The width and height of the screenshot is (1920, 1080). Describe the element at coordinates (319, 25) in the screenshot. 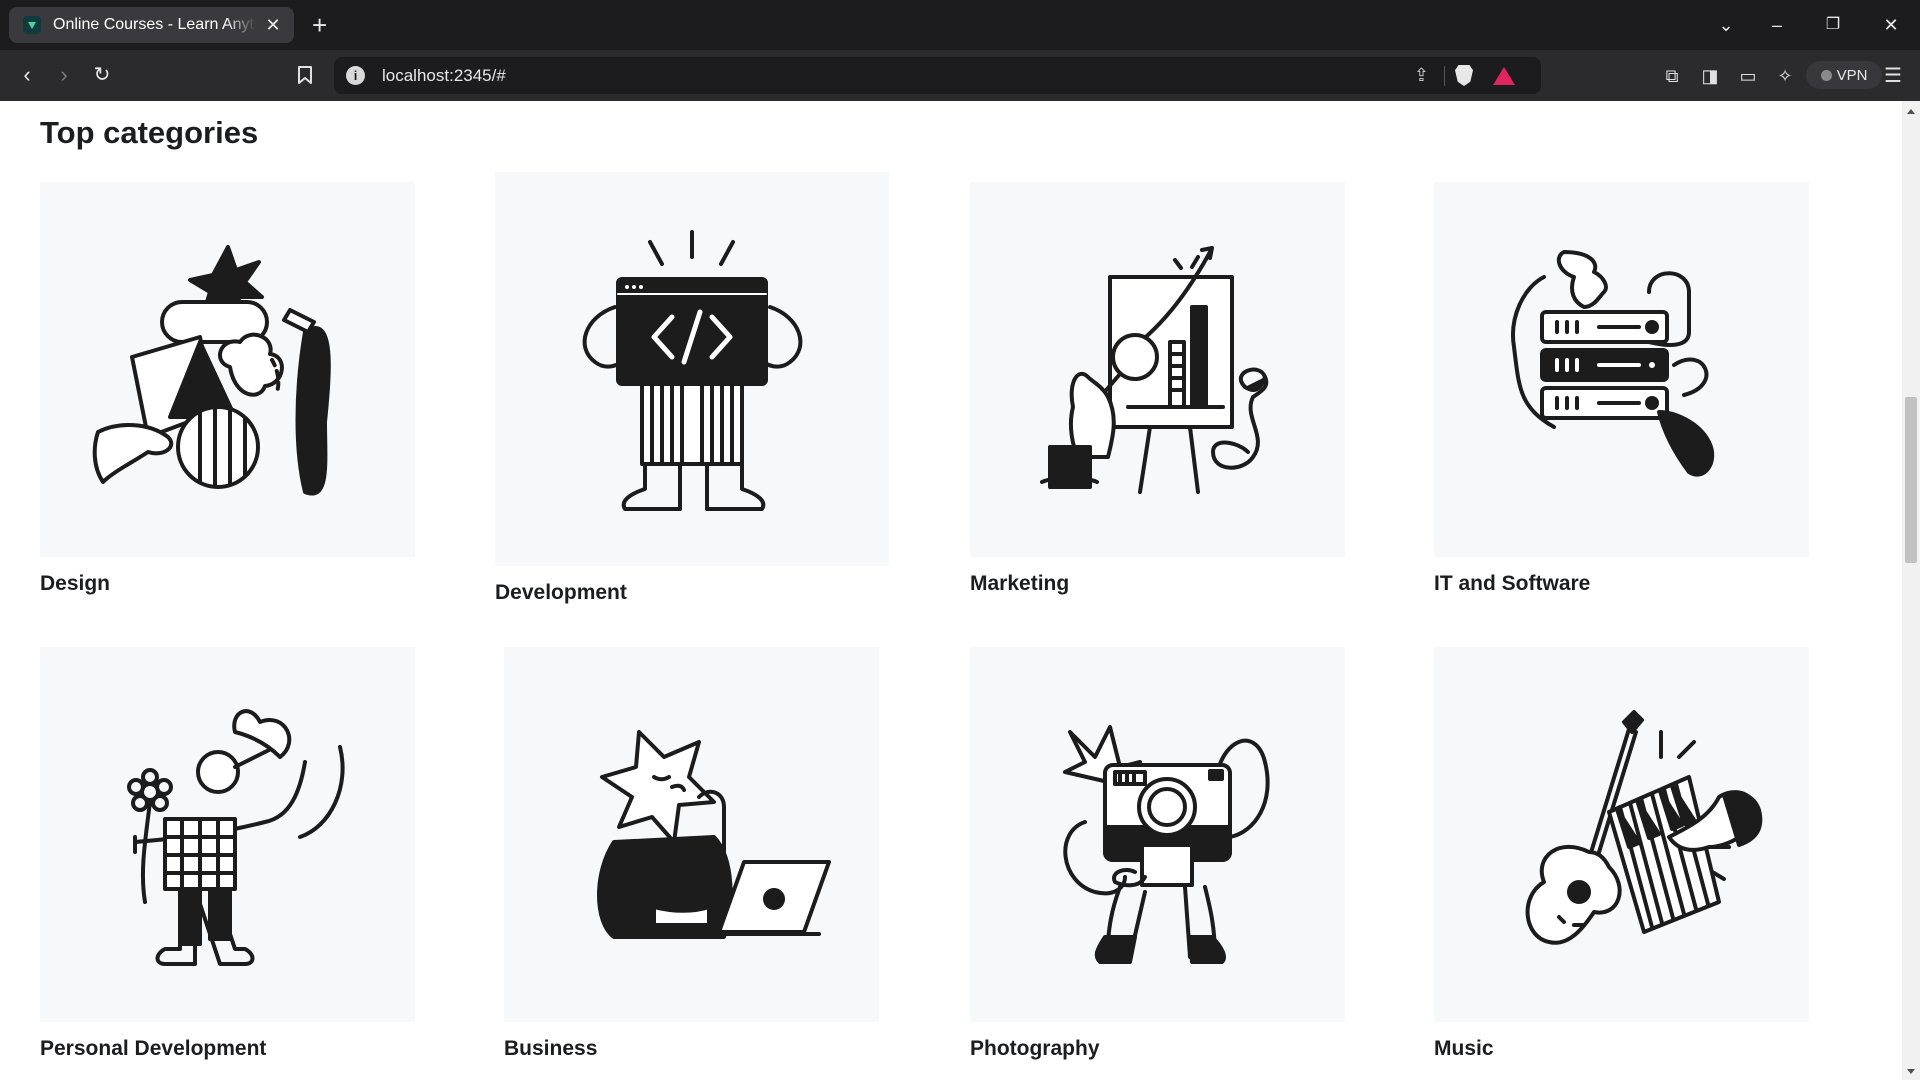

I see `new-tab-button: +` at that location.